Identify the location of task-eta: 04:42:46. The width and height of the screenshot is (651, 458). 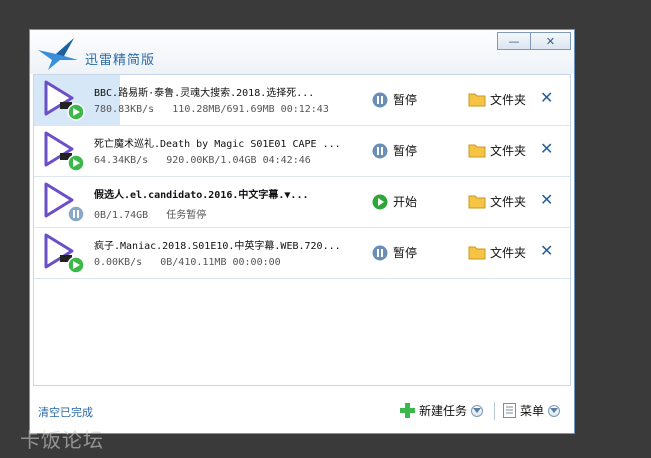
(286, 160).